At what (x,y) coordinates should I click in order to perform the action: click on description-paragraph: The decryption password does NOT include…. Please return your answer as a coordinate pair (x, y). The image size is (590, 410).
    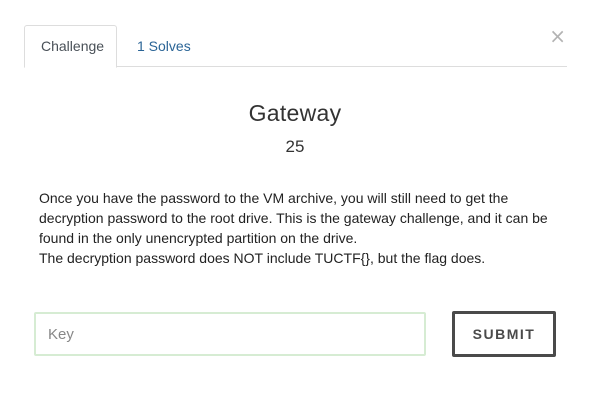
    Looking at the image, I should click on (262, 258).